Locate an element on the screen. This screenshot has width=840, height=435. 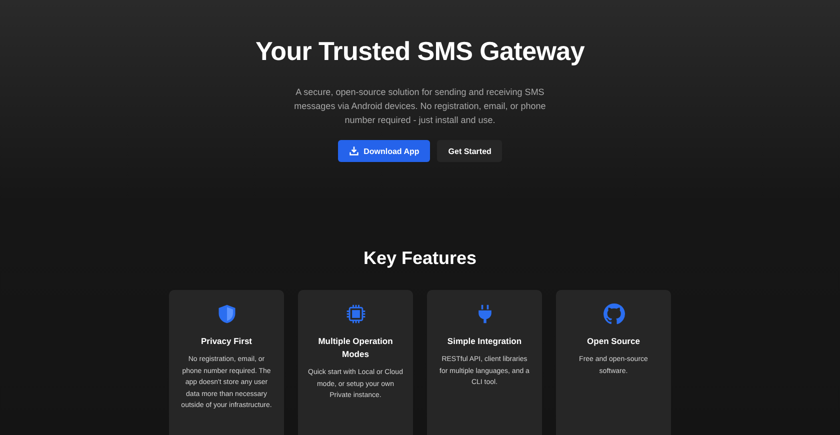
download-icon is located at coordinates (353, 151).